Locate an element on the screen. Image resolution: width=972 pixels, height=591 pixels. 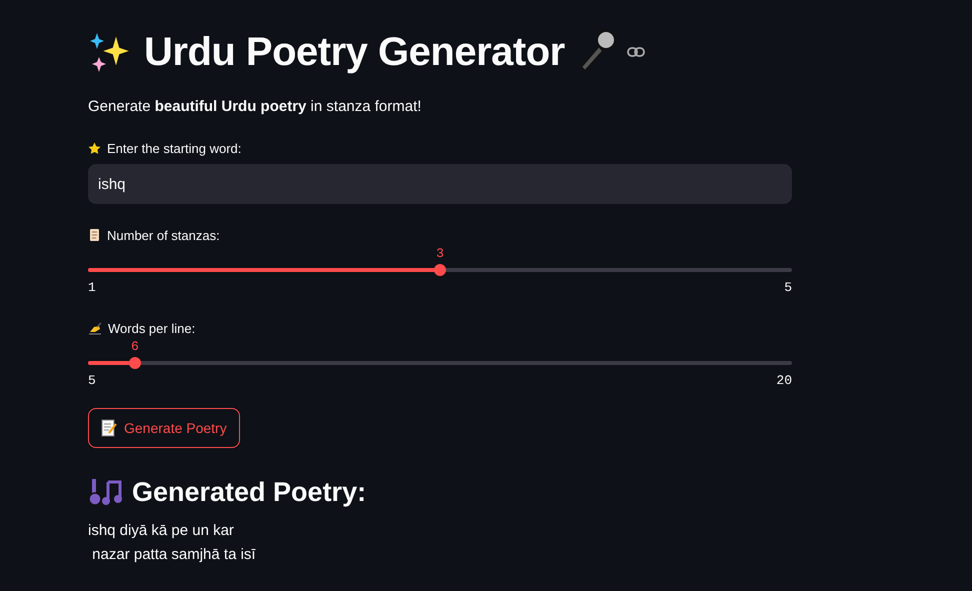
poetry-line: nazar patta samjhā ta isī is located at coordinates (174, 555).